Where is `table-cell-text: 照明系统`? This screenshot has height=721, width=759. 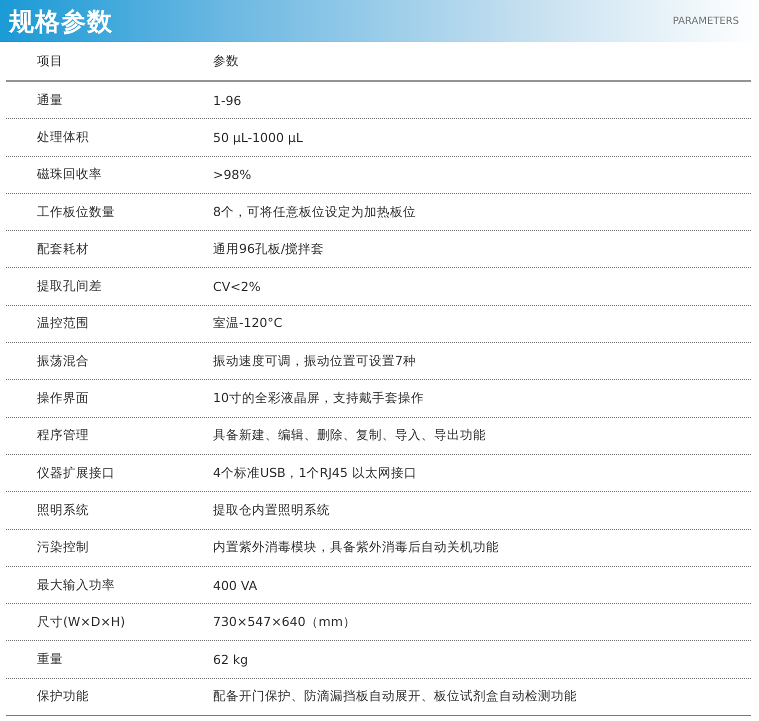
table-cell-text: 照明系统 is located at coordinates (63, 510).